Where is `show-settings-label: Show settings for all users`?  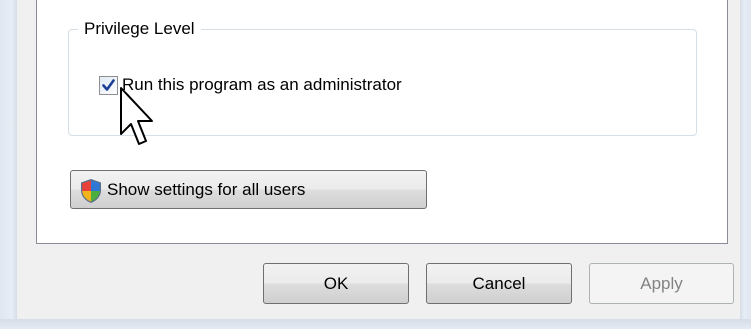
show-settings-label: Show settings for all users is located at coordinates (206, 189).